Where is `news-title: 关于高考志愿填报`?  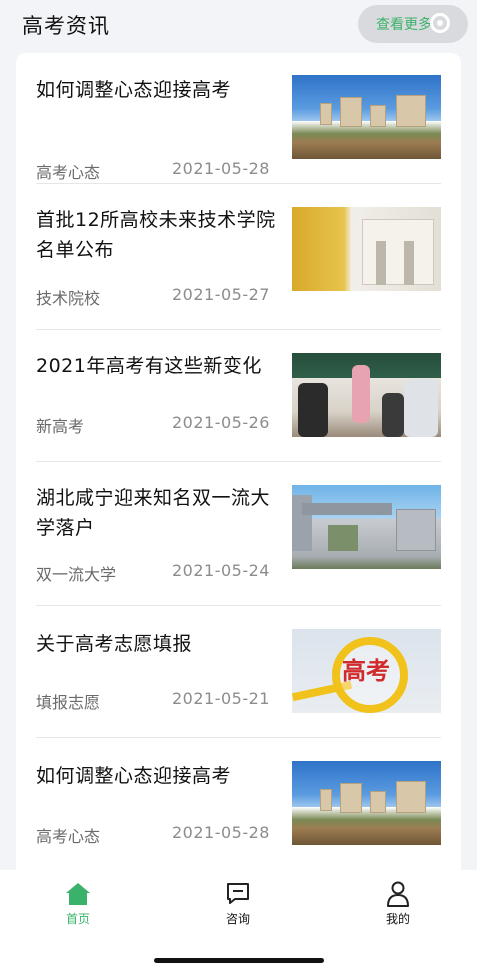 news-title: 关于高考志愿填报 is located at coordinates (114, 644).